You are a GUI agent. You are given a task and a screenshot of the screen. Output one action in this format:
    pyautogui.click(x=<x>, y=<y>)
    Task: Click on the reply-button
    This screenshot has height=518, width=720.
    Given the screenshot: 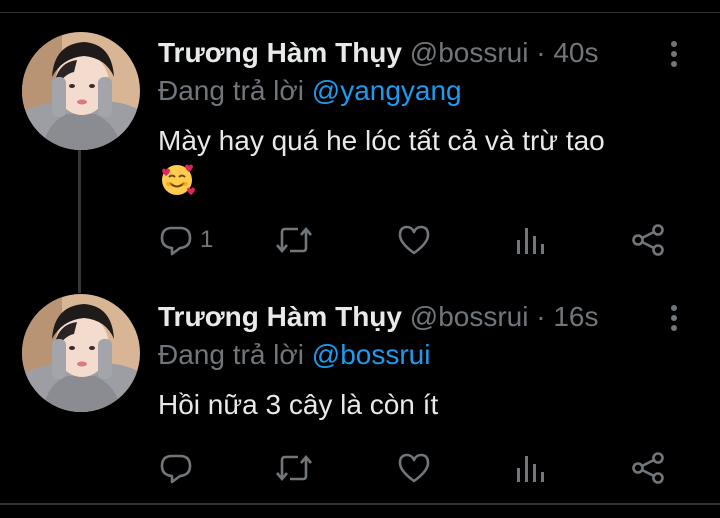 What is the action you would take?
    pyautogui.click(x=176, y=468)
    